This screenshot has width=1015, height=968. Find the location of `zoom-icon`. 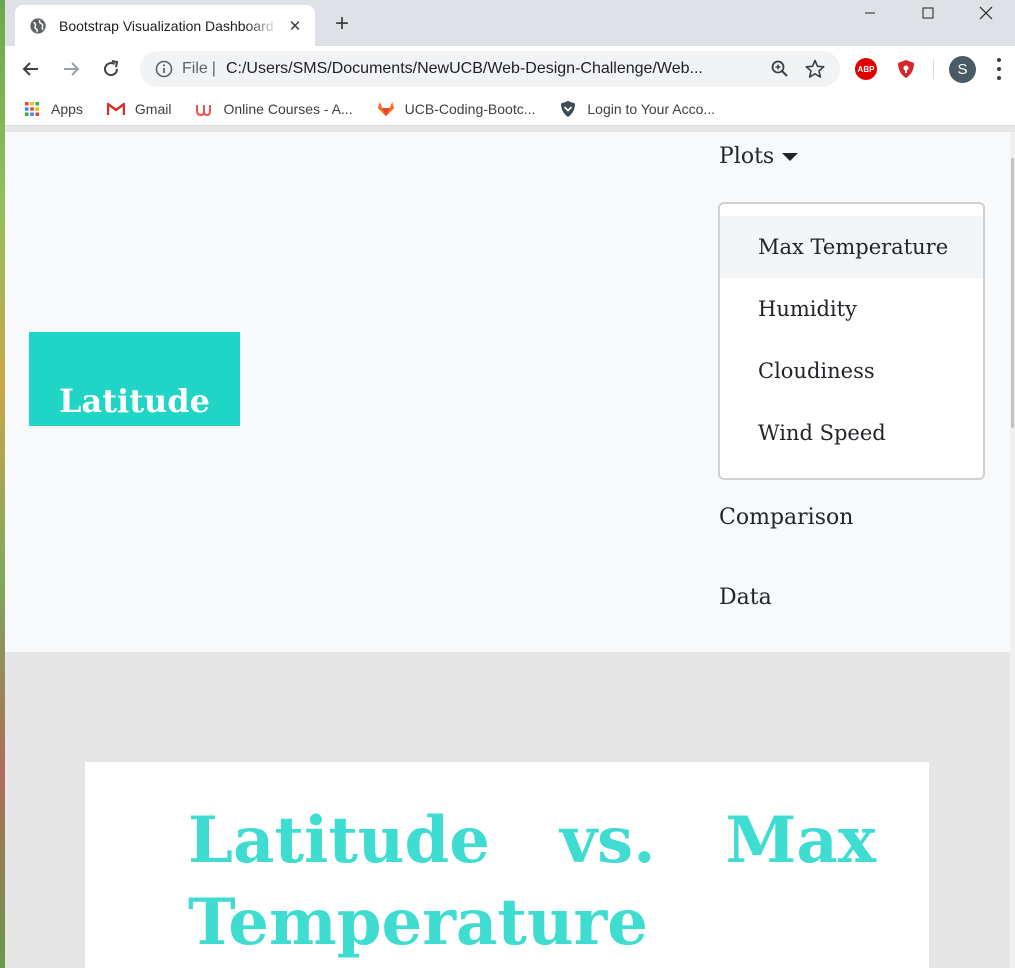

zoom-icon is located at coordinates (780, 69).